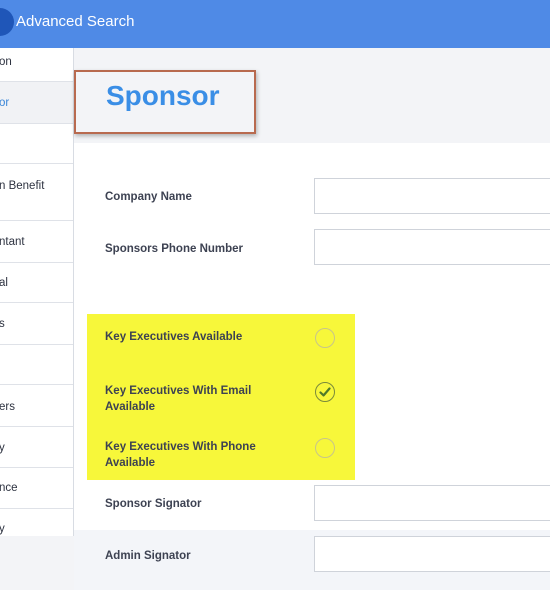  Describe the element at coordinates (163, 95) in the screenshot. I see `page-title: Sponsor` at that location.